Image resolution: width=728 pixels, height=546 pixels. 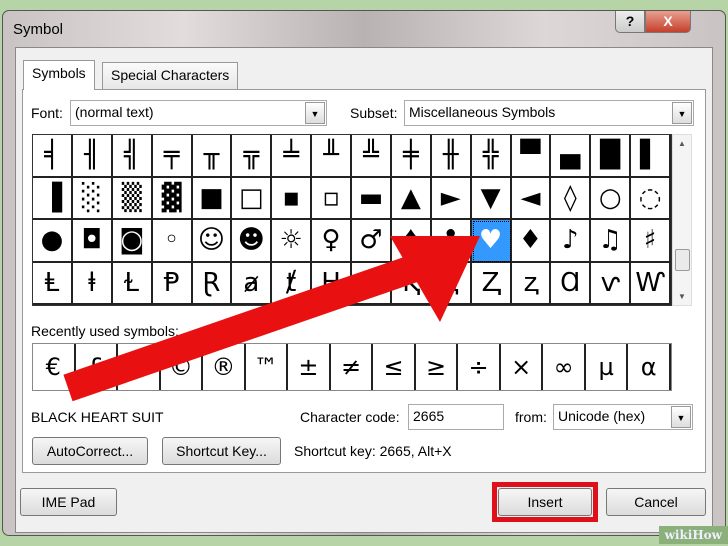 I want to click on wikihow-watermark: wikiHow, so click(x=693, y=535).